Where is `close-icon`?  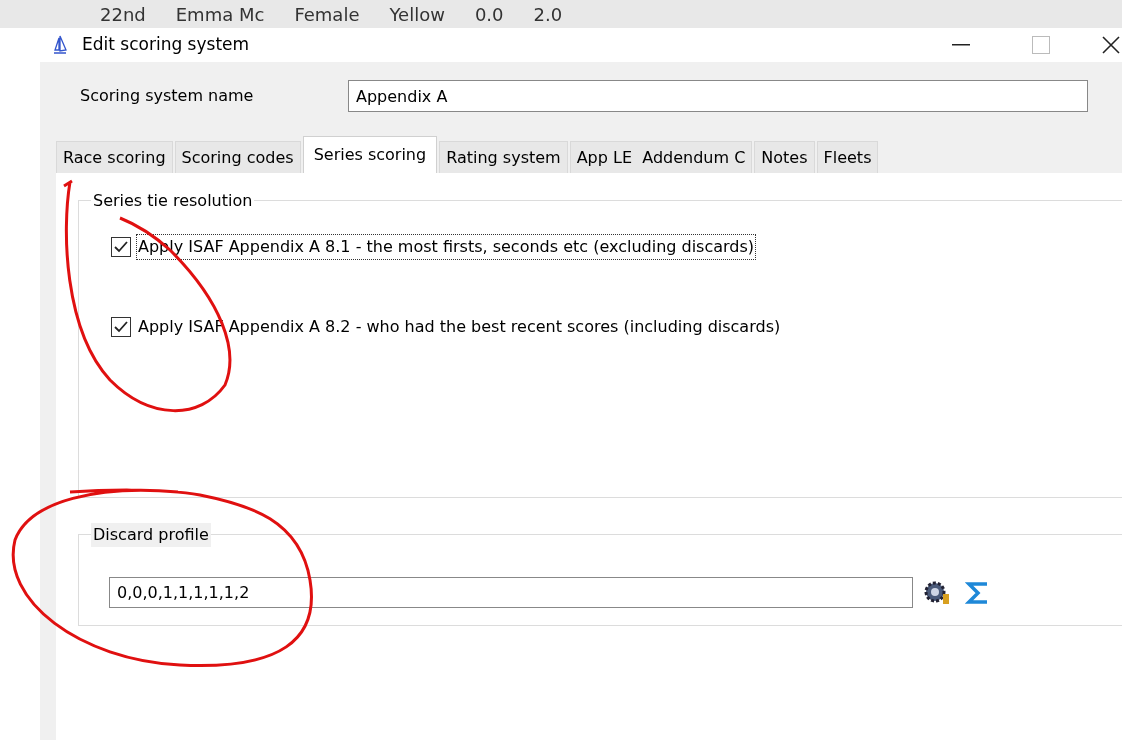
close-icon is located at coordinates (1111, 45).